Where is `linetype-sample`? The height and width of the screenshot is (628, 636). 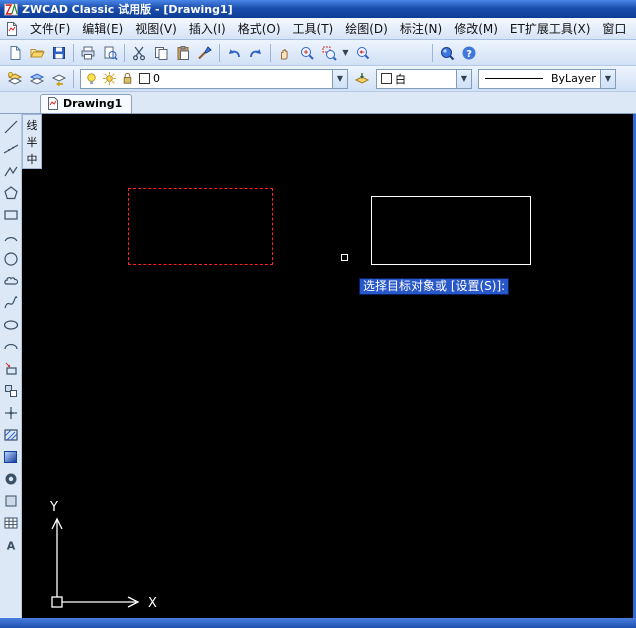
linetype-sample is located at coordinates (514, 78).